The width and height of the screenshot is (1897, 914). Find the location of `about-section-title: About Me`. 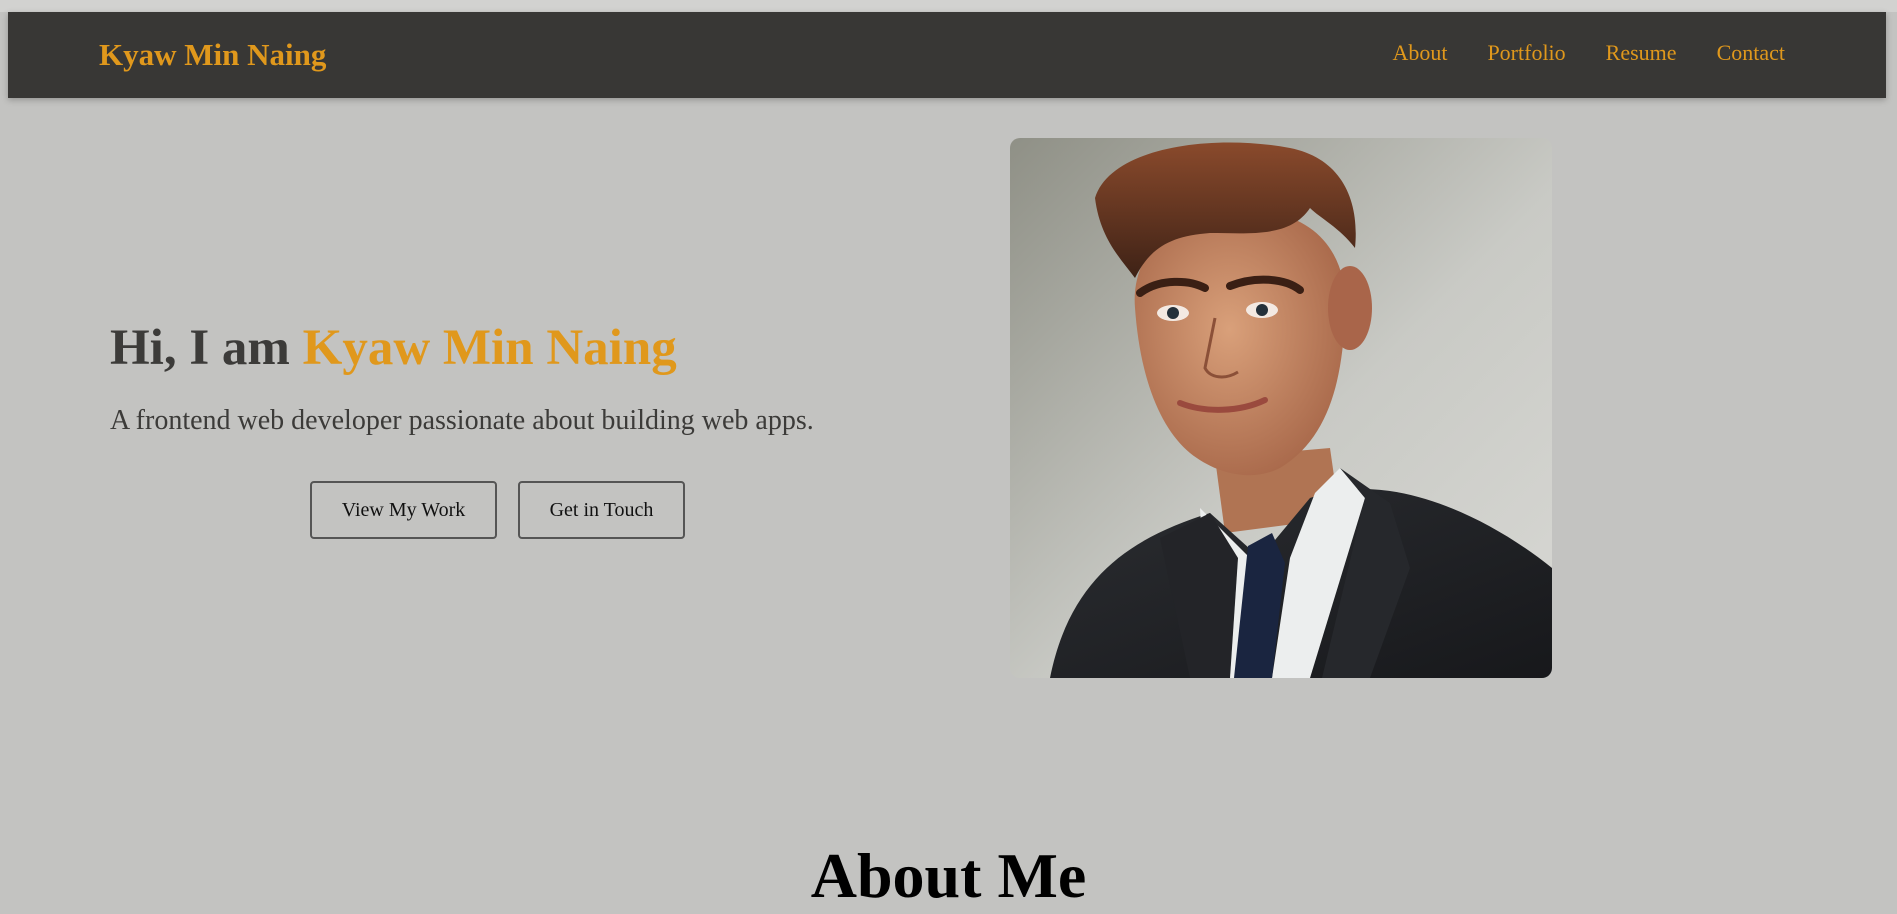

about-section-title: About Me is located at coordinates (948, 875).